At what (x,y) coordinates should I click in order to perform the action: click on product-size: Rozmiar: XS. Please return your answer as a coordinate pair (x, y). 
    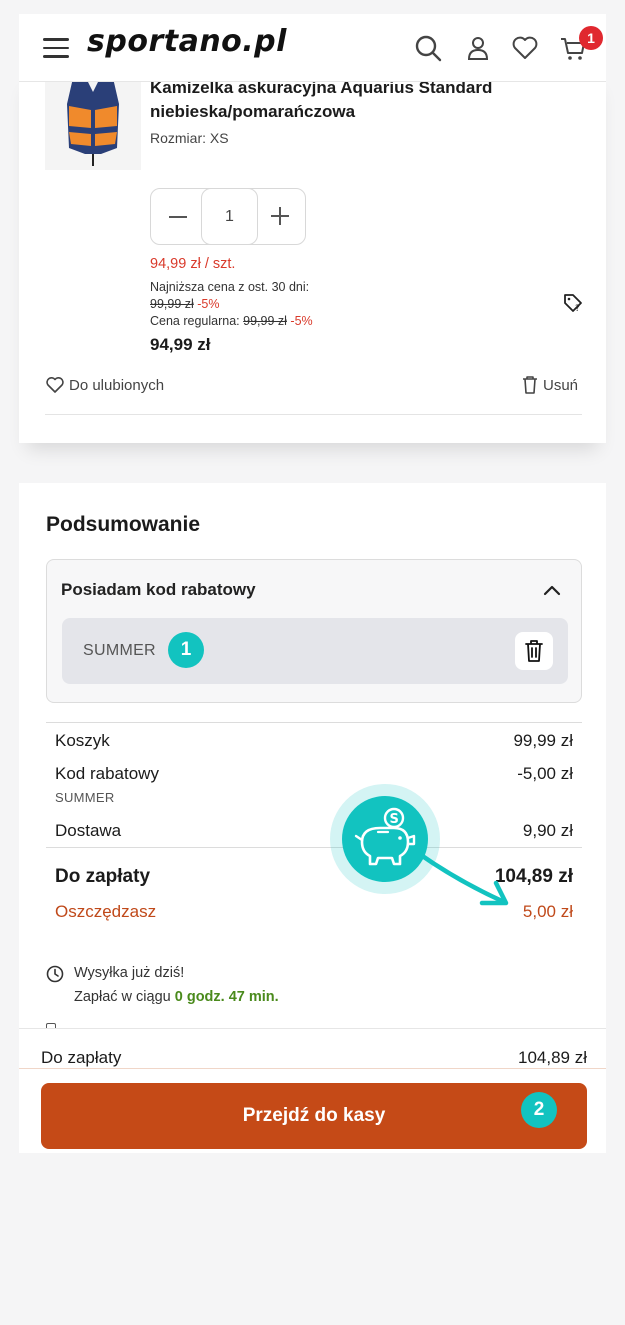
    Looking at the image, I should click on (189, 138).